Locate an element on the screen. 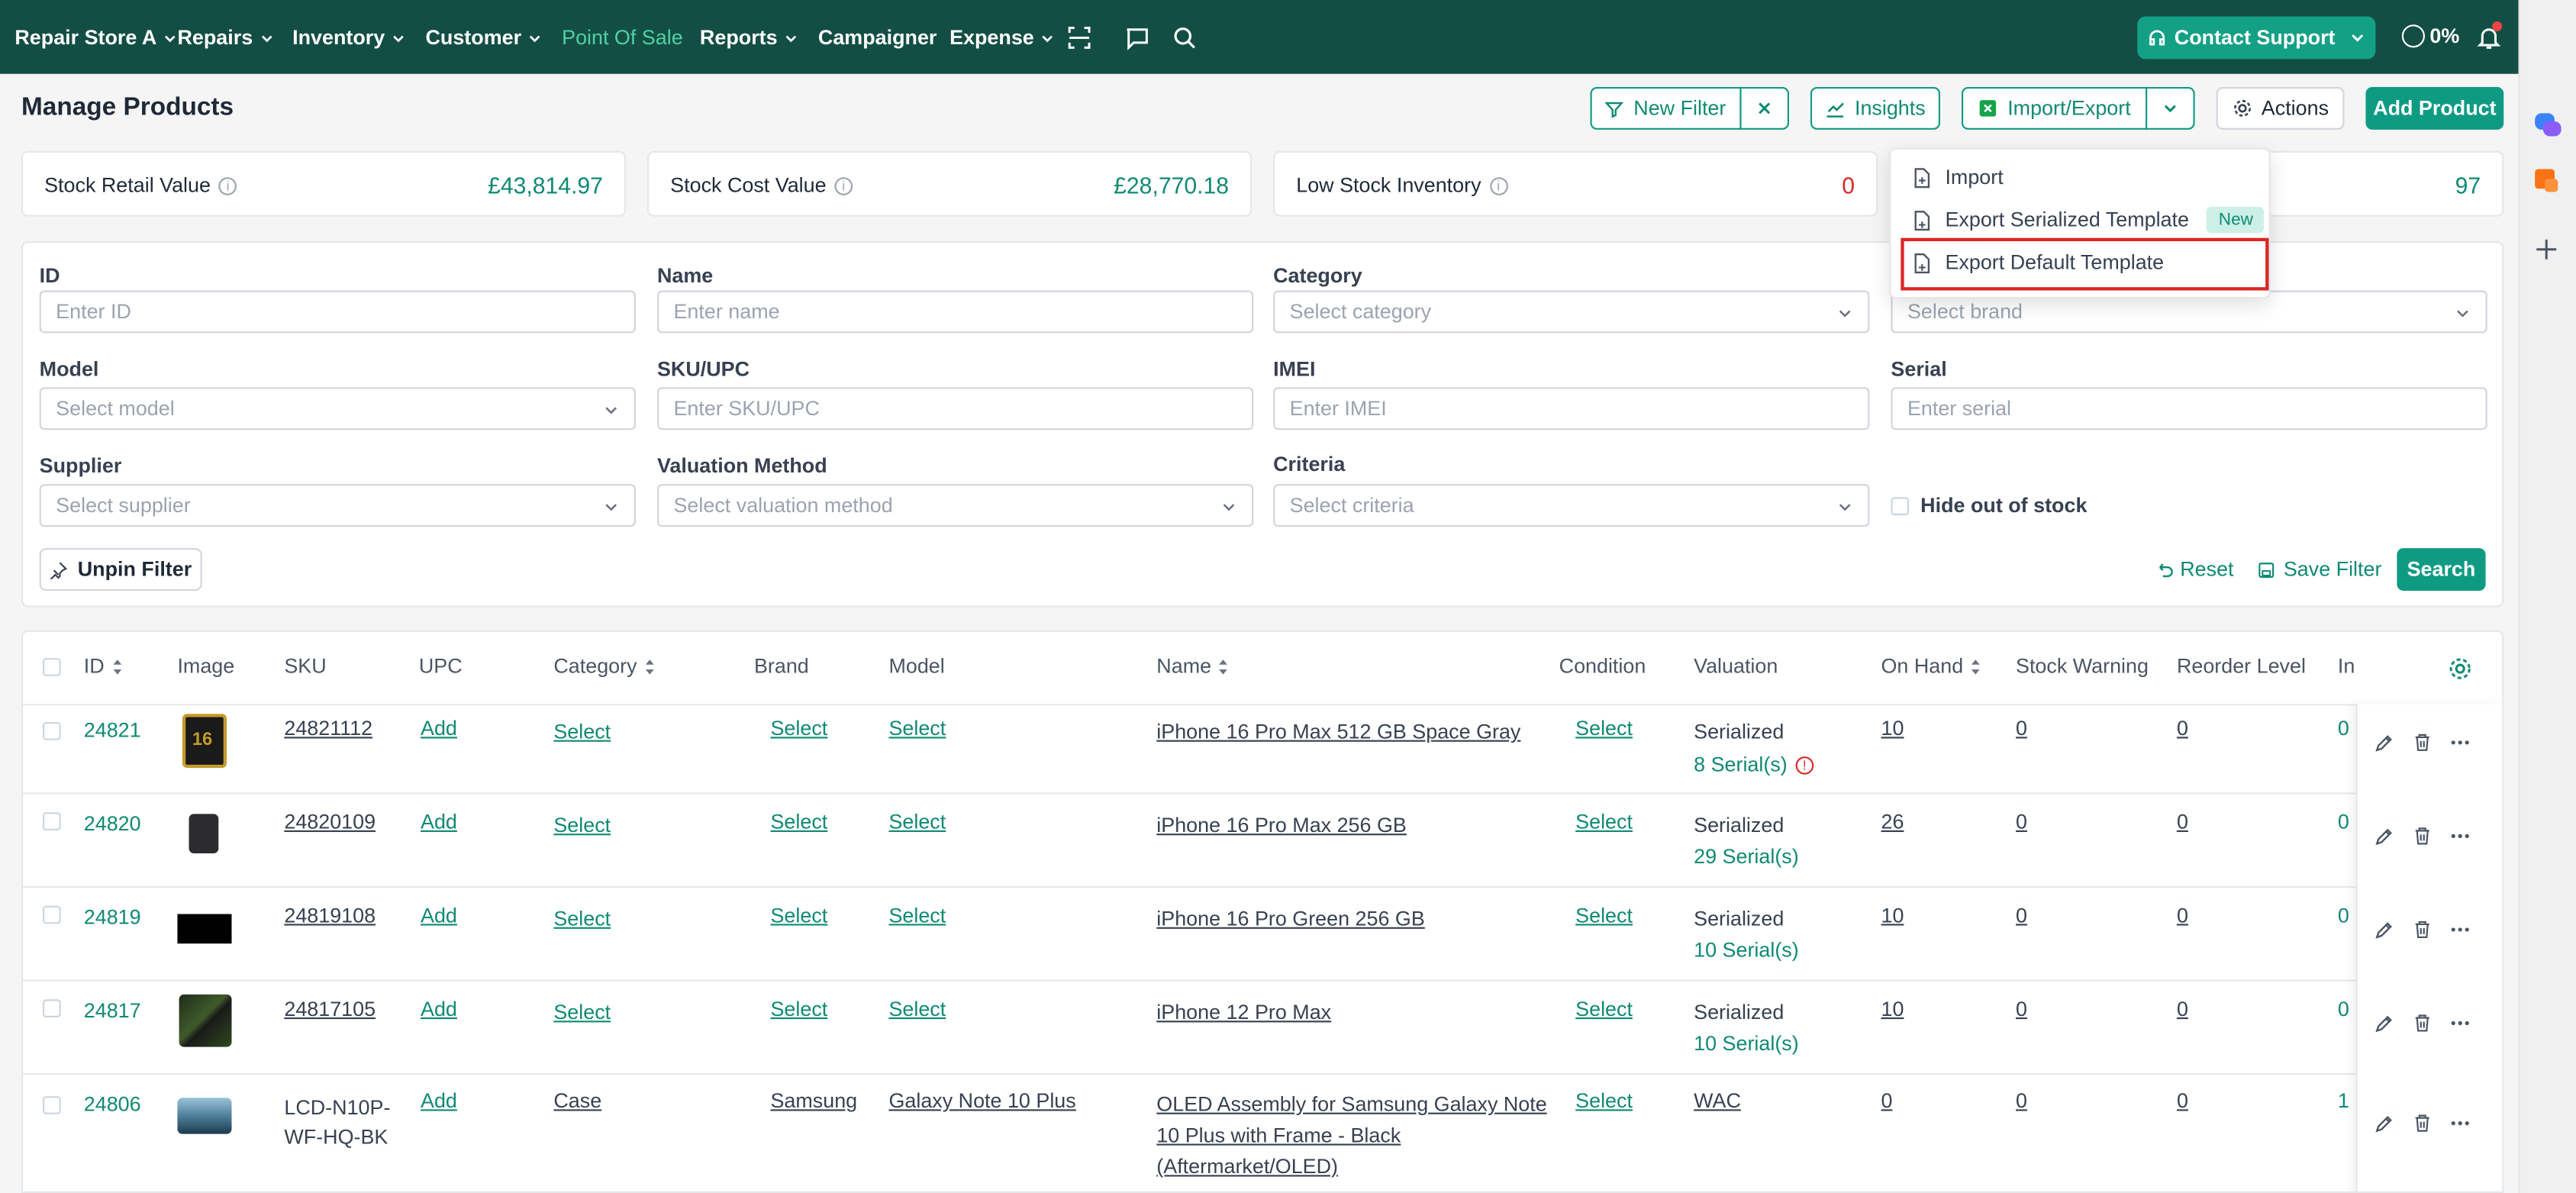 The height and width of the screenshot is (1193, 2576). add-icon is located at coordinates (2546, 250).